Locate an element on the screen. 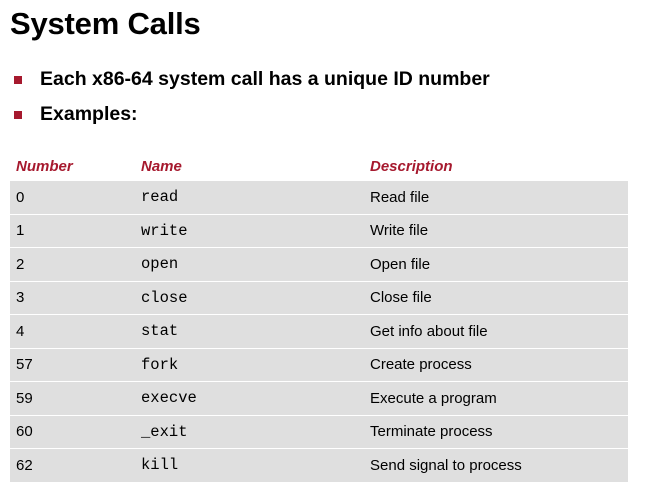 The image size is (646, 482). syscall-number: 59 is located at coordinates (72, 398).